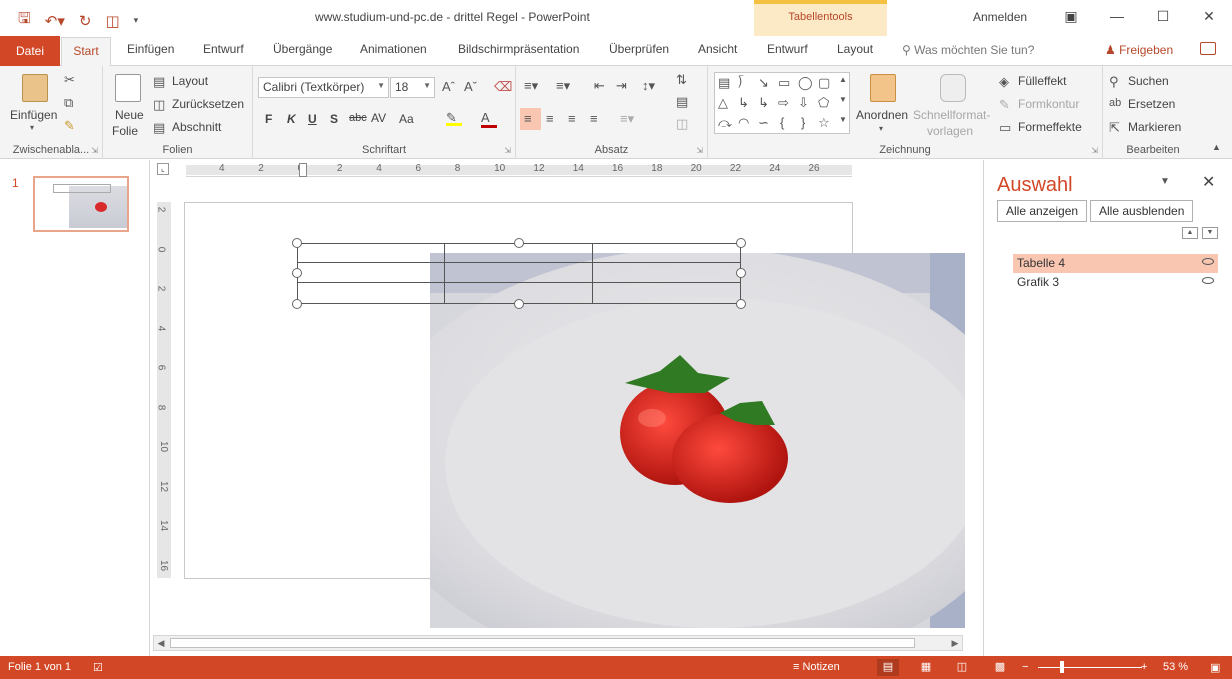 This screenshot has width=1232, height=679. I want to click on quick-styles-label-2: vorlagen, so click(950, 131).